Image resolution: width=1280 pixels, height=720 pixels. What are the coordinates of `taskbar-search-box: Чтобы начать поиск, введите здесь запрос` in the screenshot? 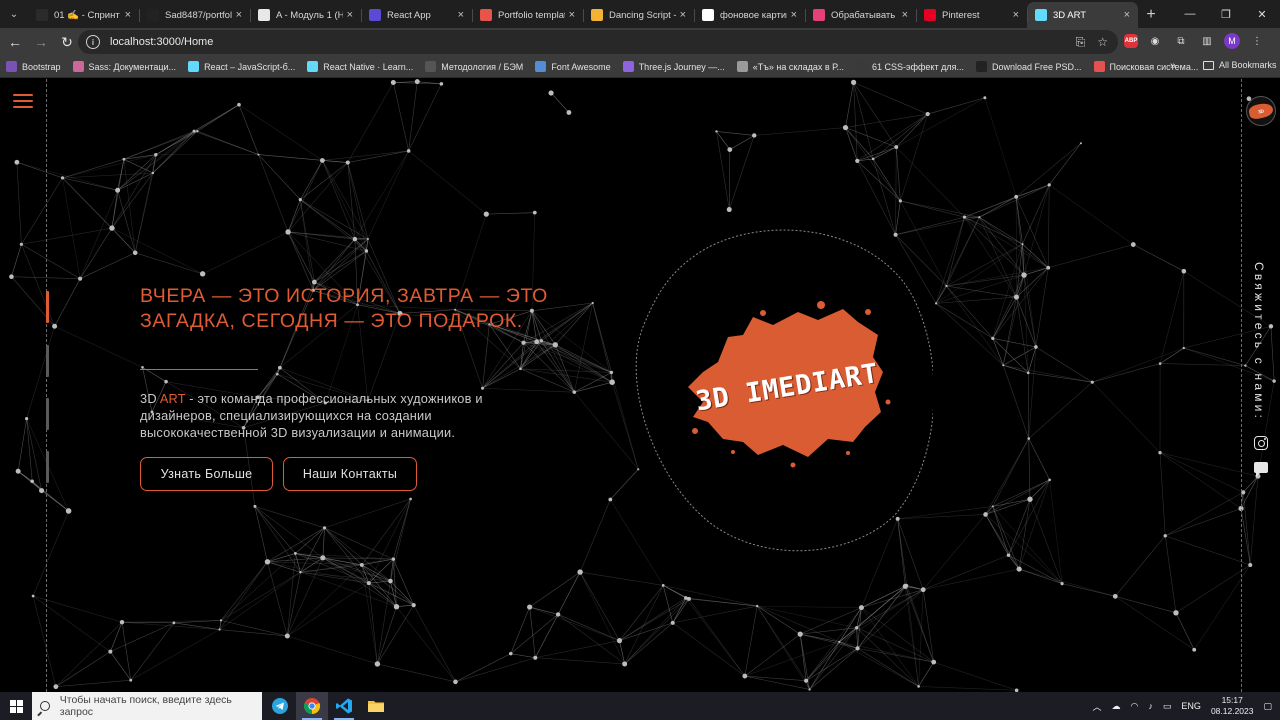 It's located at (147, 706).